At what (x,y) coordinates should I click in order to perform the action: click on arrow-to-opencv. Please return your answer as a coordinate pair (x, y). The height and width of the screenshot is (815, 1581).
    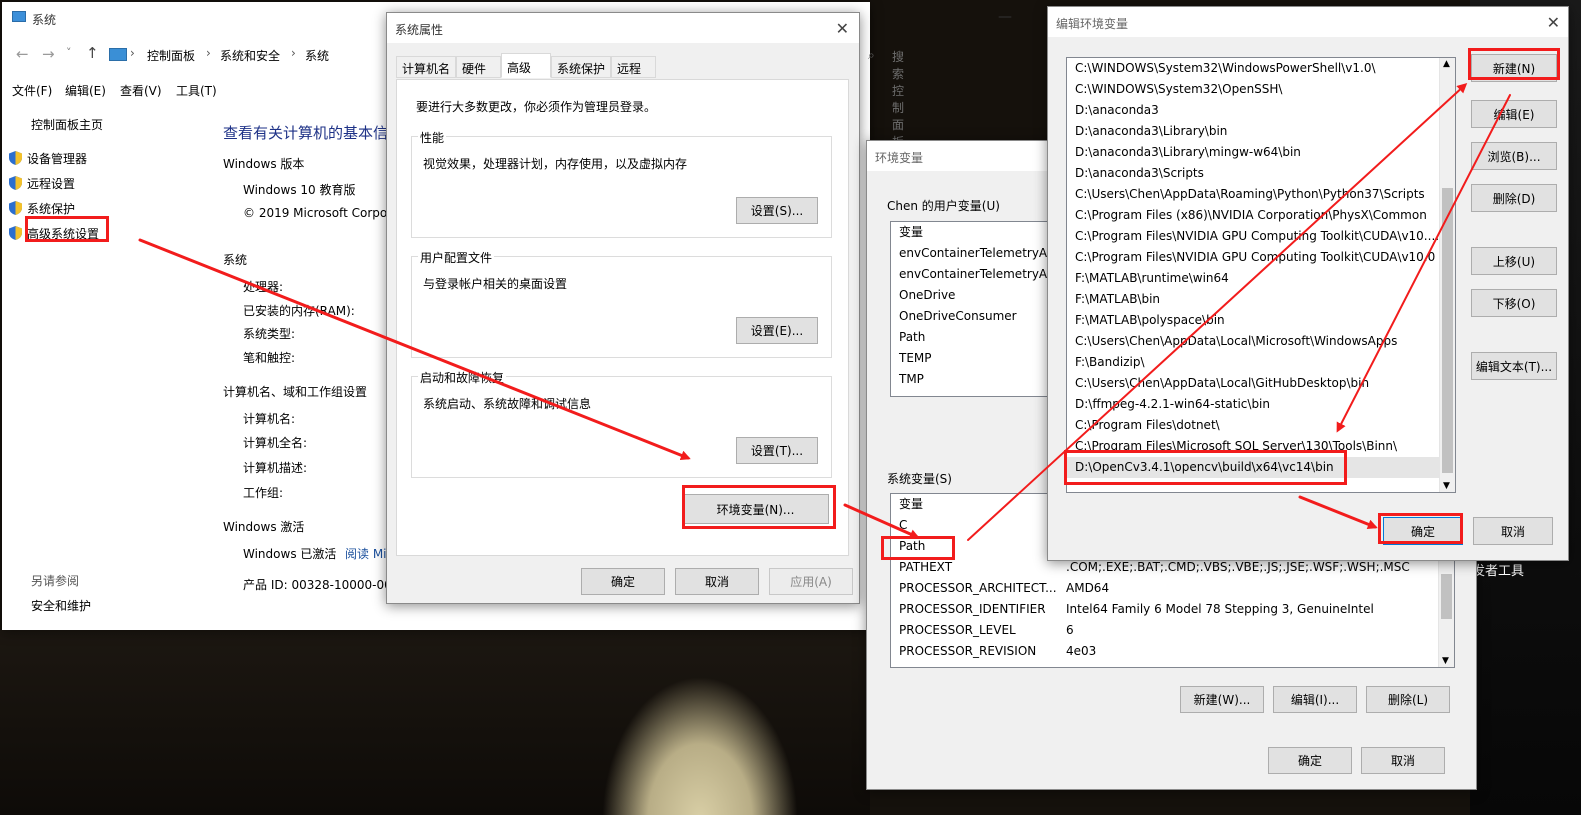
    Looking at the image, I should click on (1423, 263).